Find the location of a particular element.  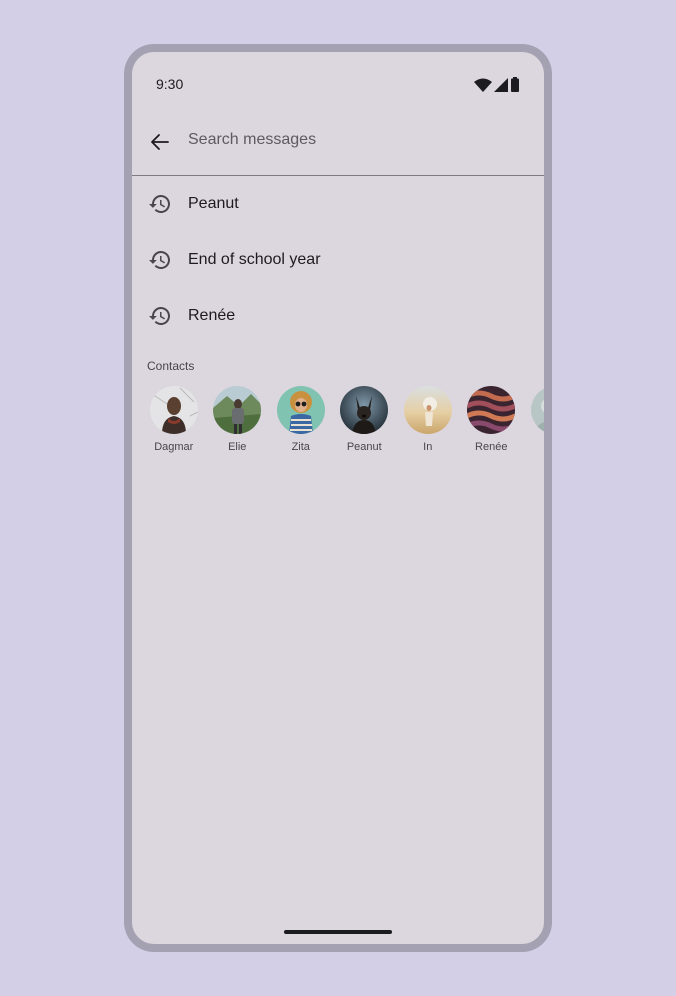

contact-name: In is located at coordinates (428, 447).